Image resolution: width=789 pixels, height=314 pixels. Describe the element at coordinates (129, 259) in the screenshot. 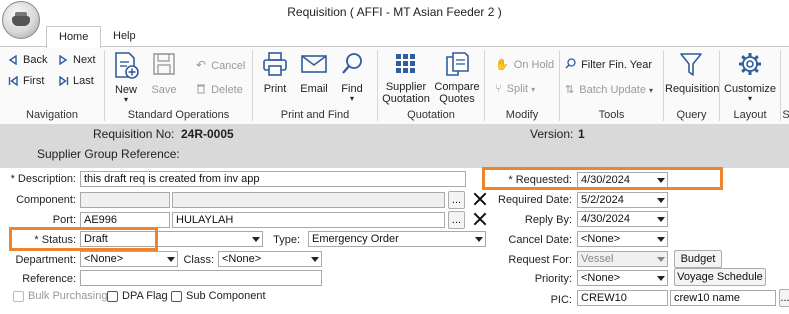

I see `department-select: <None>` at that location.